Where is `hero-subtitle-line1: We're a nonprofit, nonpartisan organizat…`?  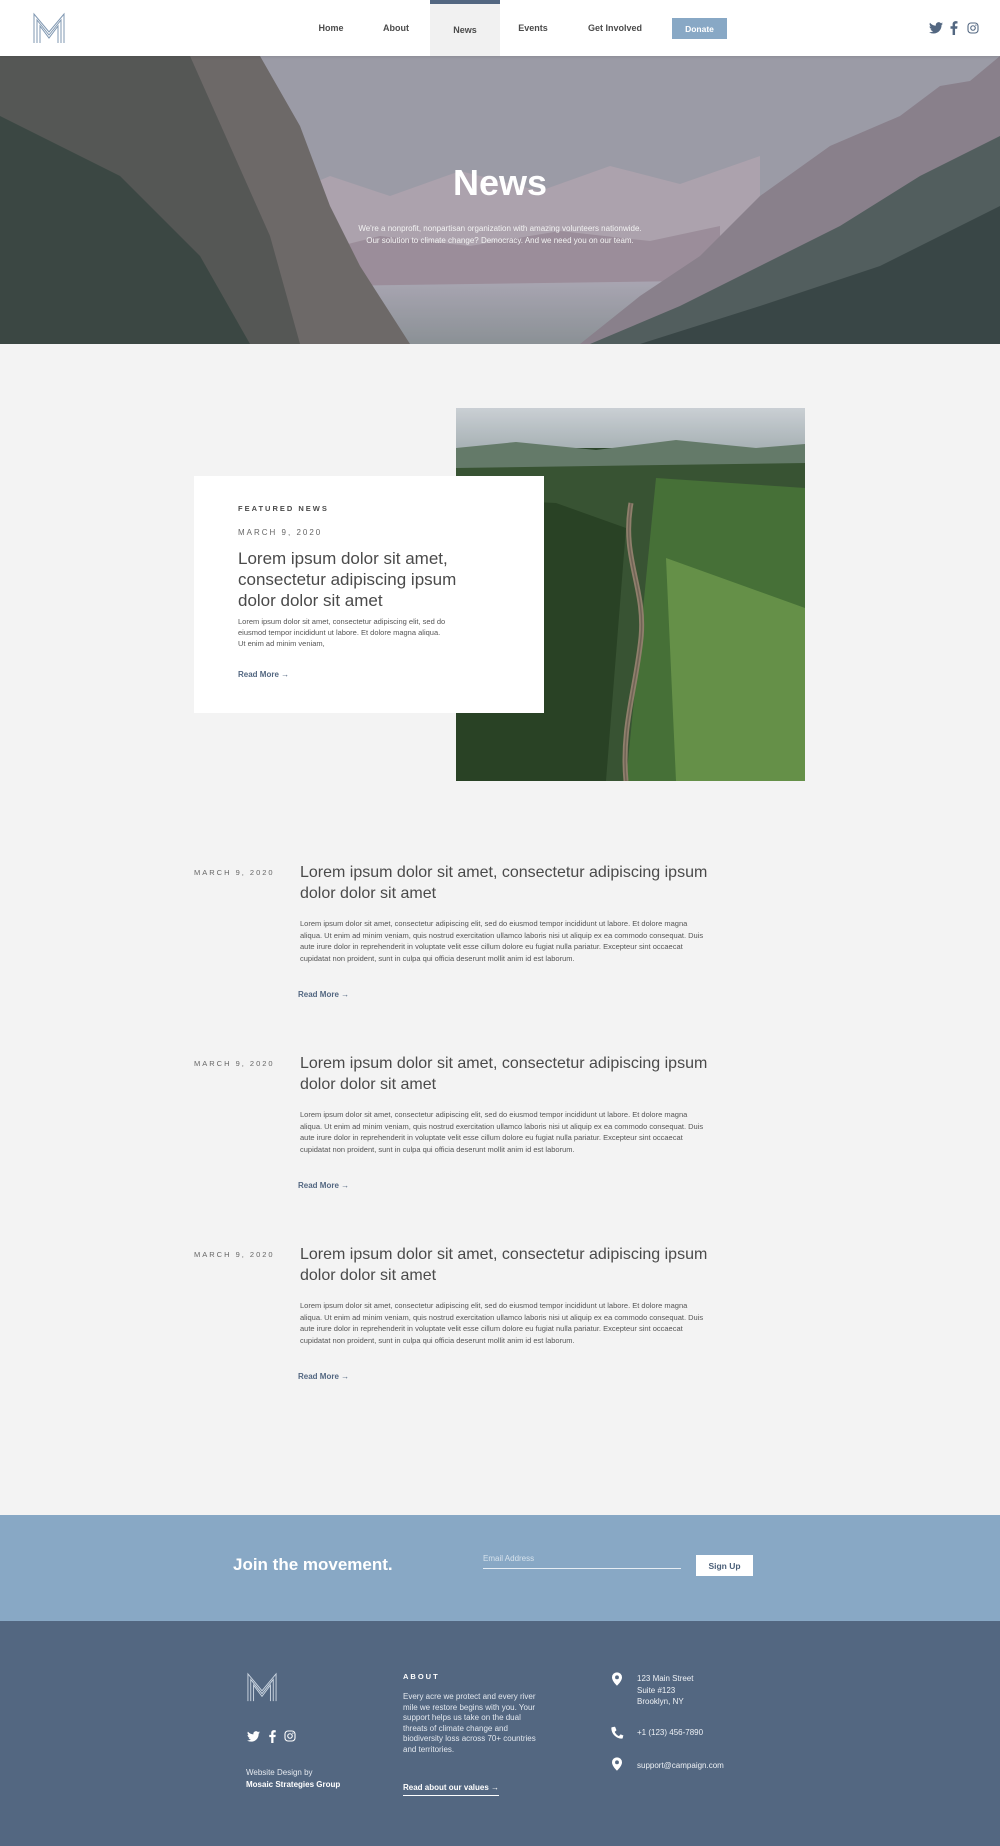
hero-subtitle-line1: We're a nonprofit, nonpartisan organizat… is located at coordinates (500, 228).